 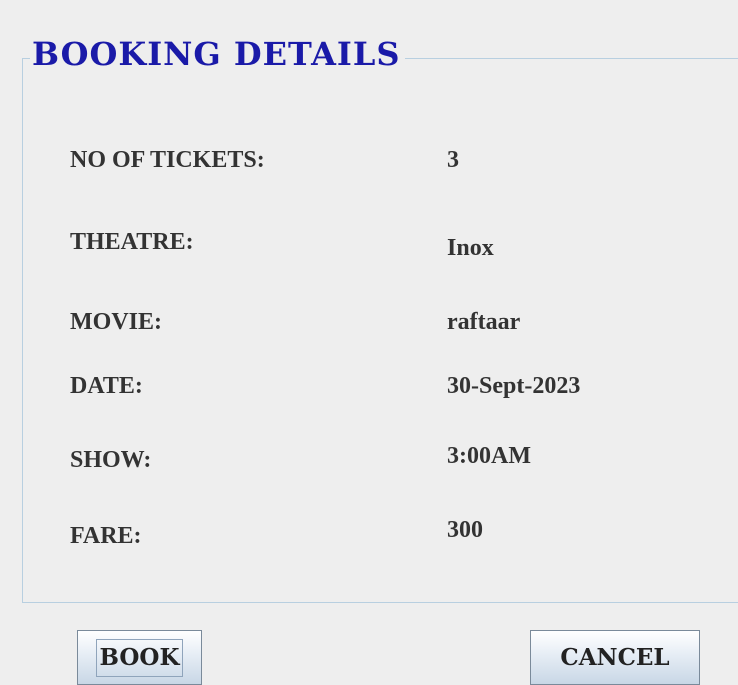 What do you see at coordinates (132, 242) in the screenshot?
I see `theatre-label: THEATRE:` at bounding box center [132, 242].